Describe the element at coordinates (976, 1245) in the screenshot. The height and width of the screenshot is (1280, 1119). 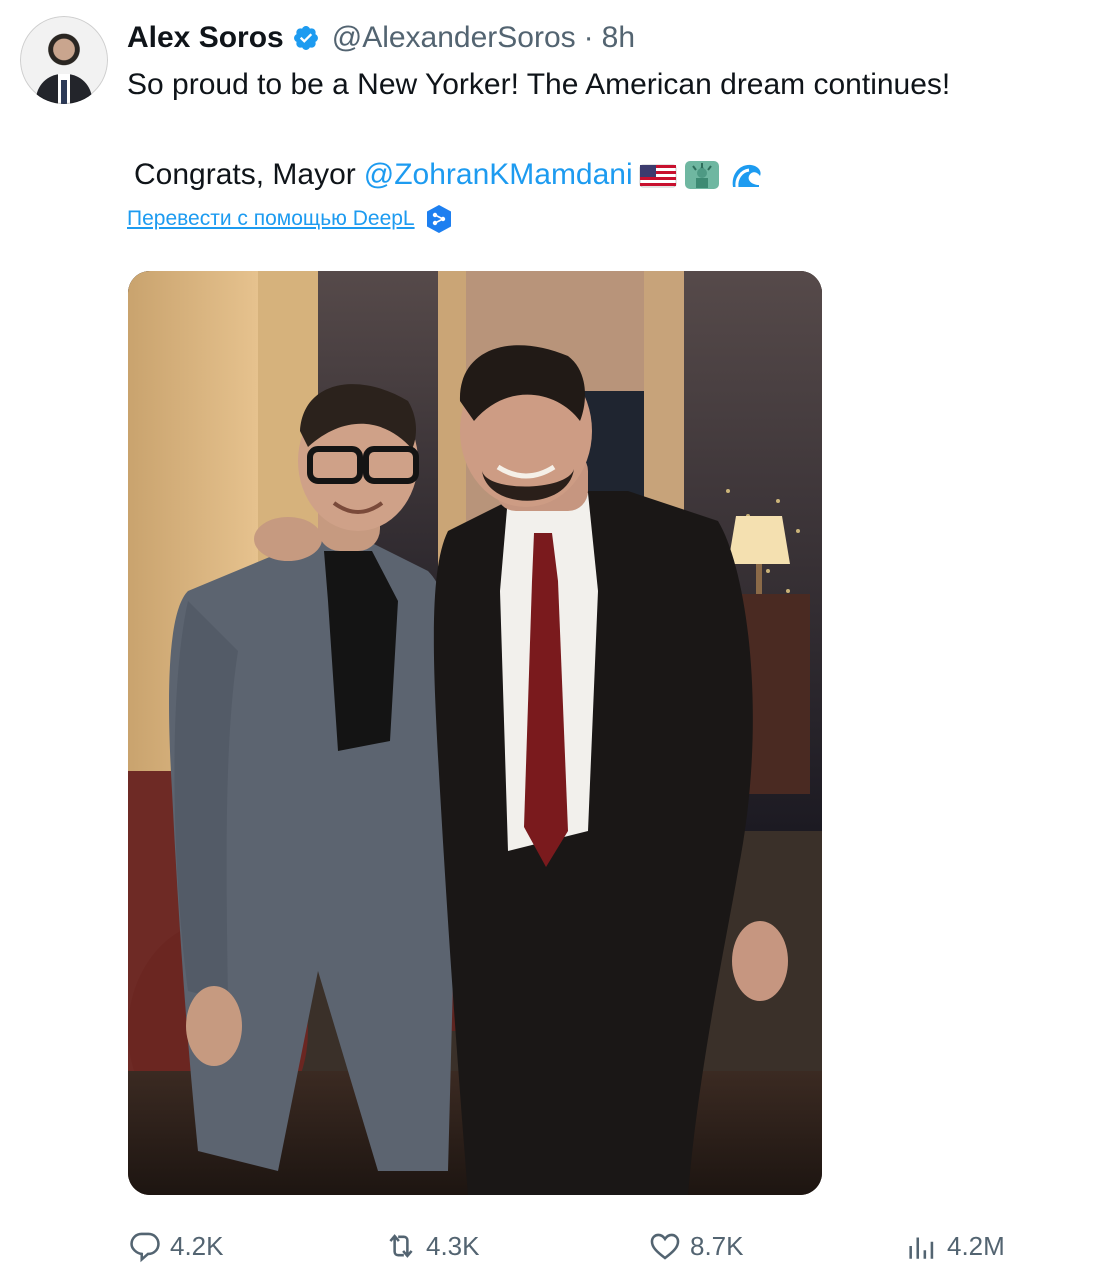
I see `views-count: 4.2M` at that location.